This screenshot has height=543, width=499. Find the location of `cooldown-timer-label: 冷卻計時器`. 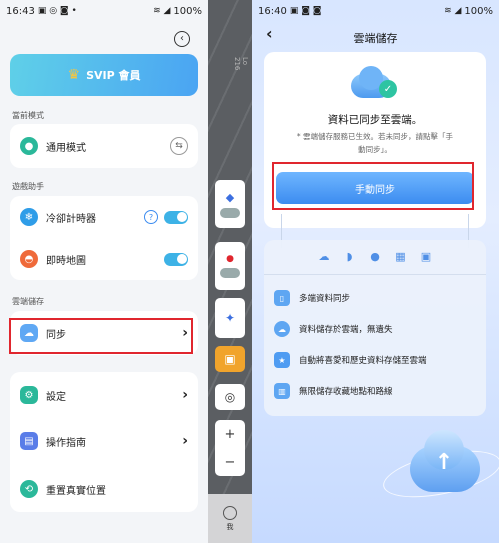

cooldown-timer-label: 冷卻計時器 is located at coordinates (71, 219).